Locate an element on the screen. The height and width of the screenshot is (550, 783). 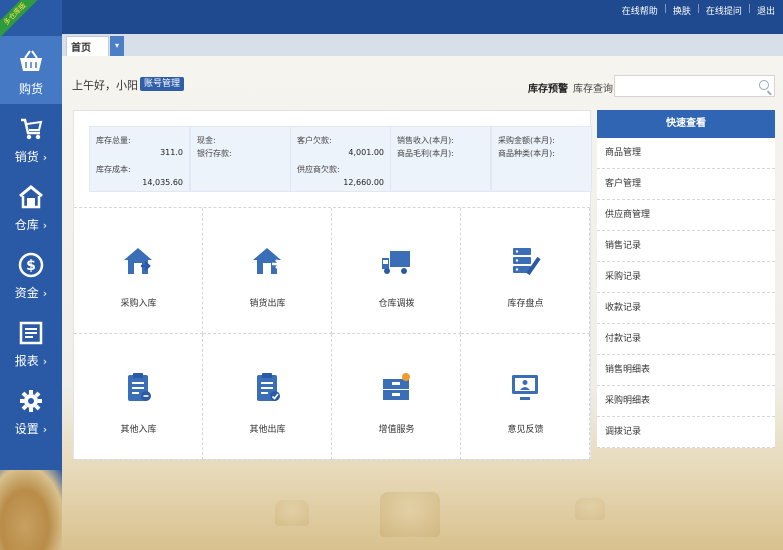
action-label: 其他出库 is located at coordinates (267, 430).